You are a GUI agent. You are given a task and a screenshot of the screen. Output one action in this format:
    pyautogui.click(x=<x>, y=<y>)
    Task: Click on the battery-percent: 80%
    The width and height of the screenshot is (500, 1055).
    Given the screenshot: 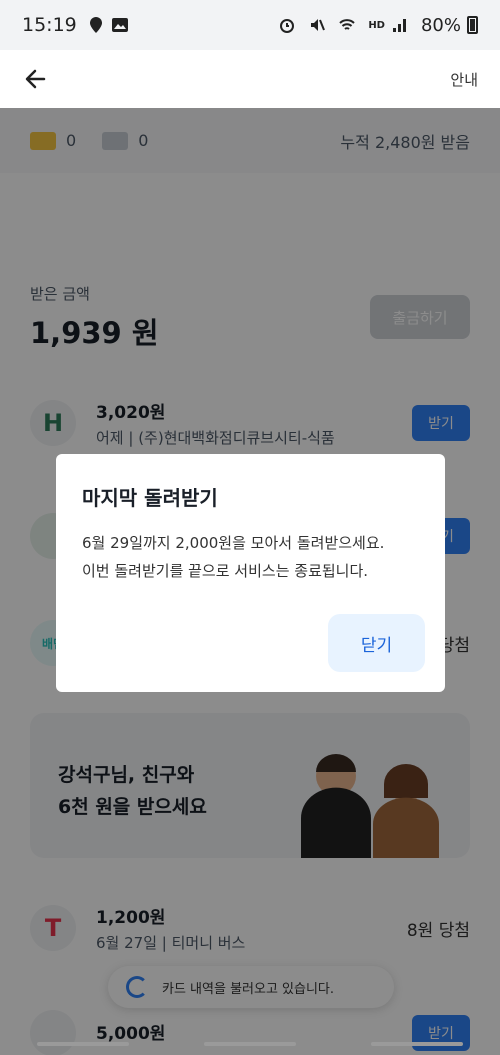 What is the action you would take?
    pyautogui.click(x=440, y=25)
    